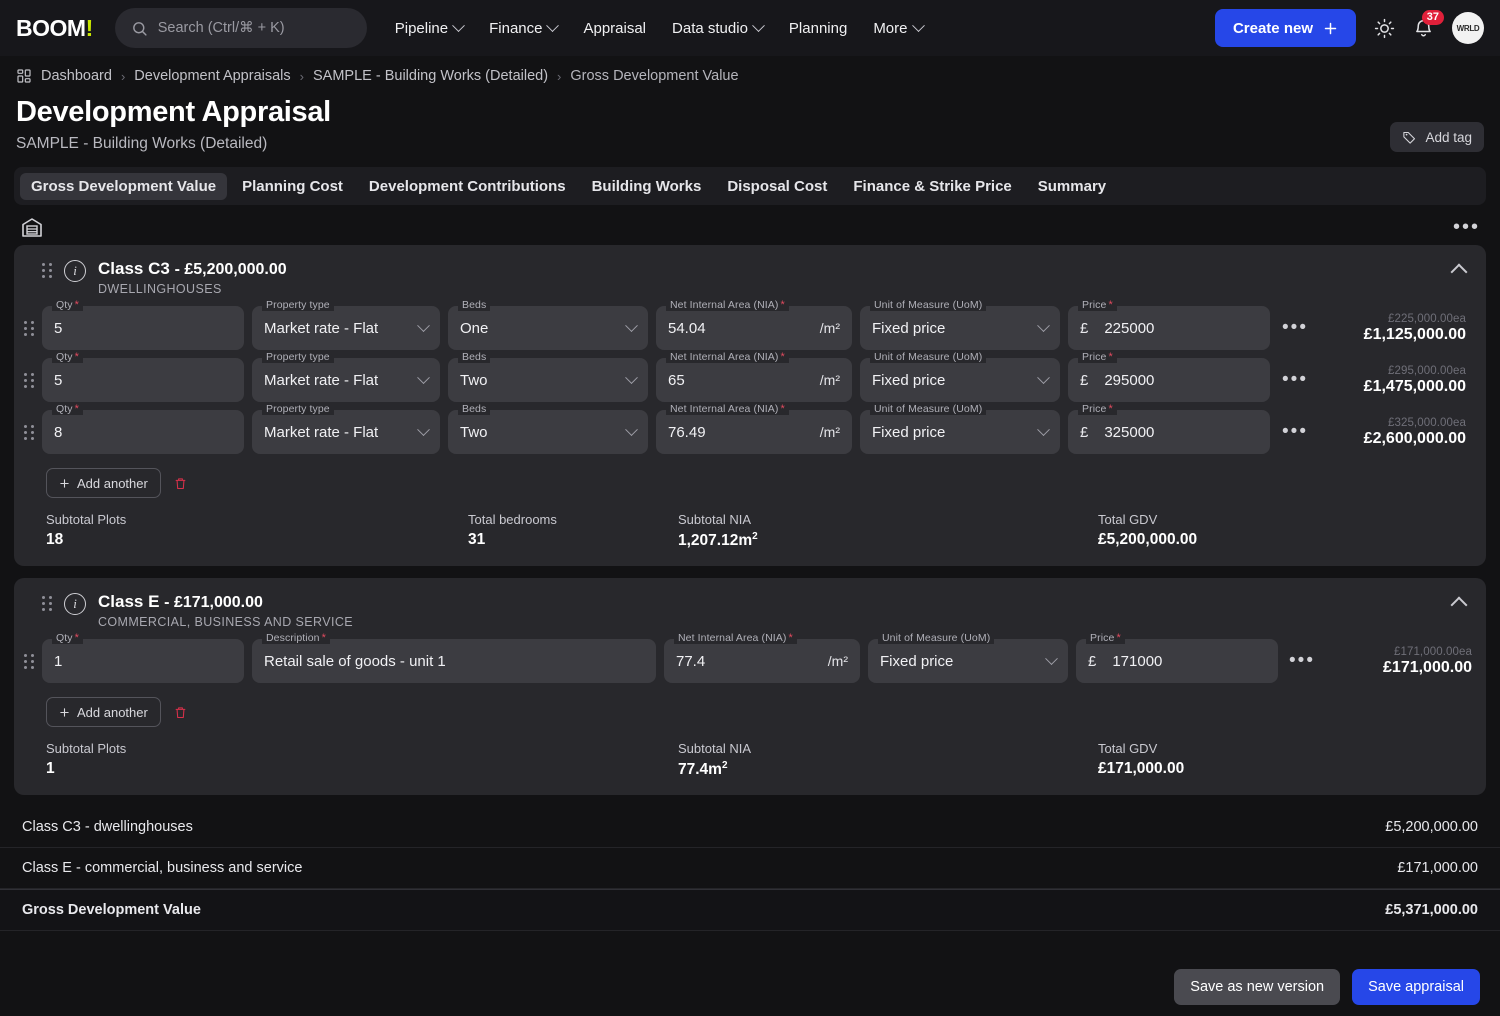 Image resolution: width=1500 pixels, height=1016 pixels. What do you see at coordinates (1384, 28) in the screenshot?
I see `theme-toggle-button` at bounding box center [1384, 28].